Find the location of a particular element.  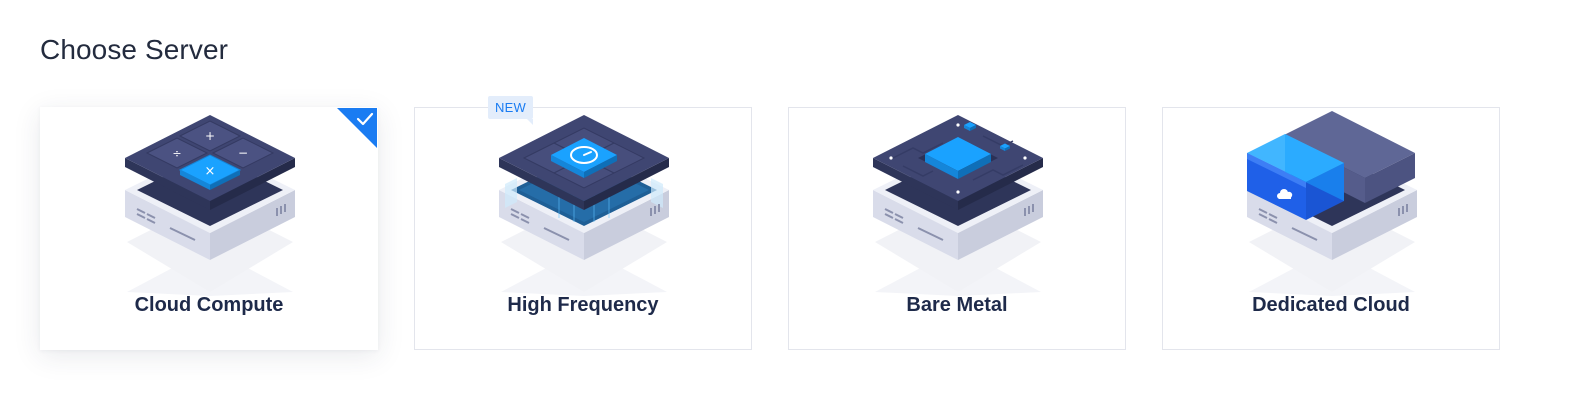

server-option-cloud-compute: + ÷ − × Cloud Compute is located at coordinates (209, 228).